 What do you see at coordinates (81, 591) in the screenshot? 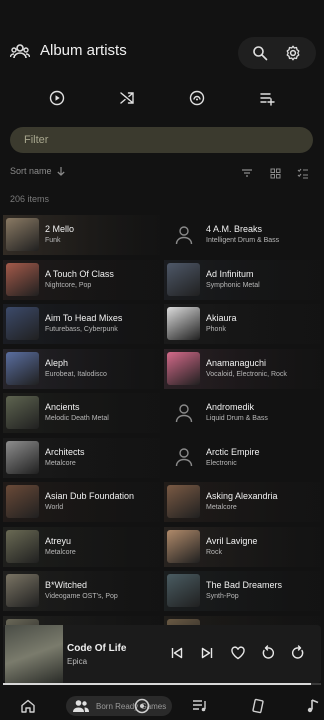
I see `artist-card: B*Witched Videogame OST's, Pop` at bounding box center [81, 591].